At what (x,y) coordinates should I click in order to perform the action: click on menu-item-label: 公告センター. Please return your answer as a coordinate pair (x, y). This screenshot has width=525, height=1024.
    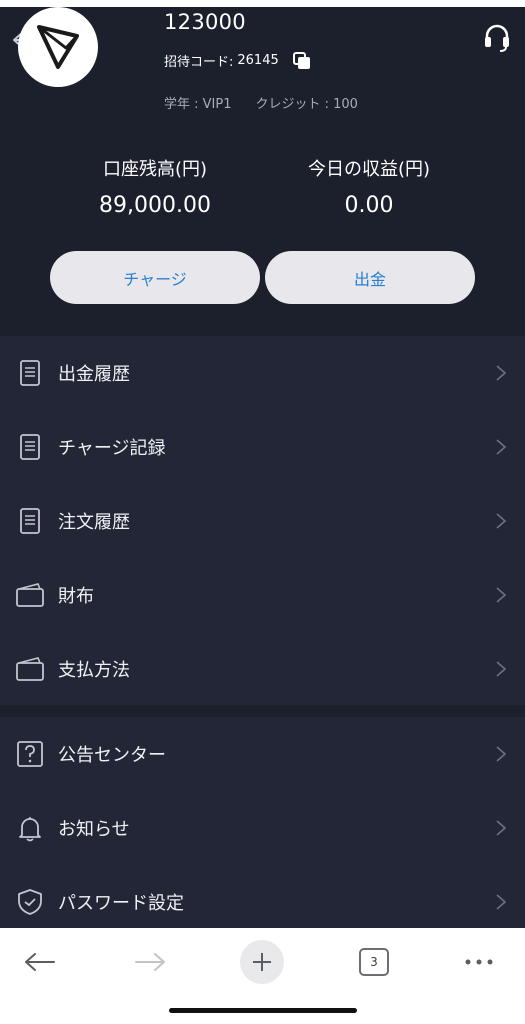
    Looking at the image, I should click on (112, 755).